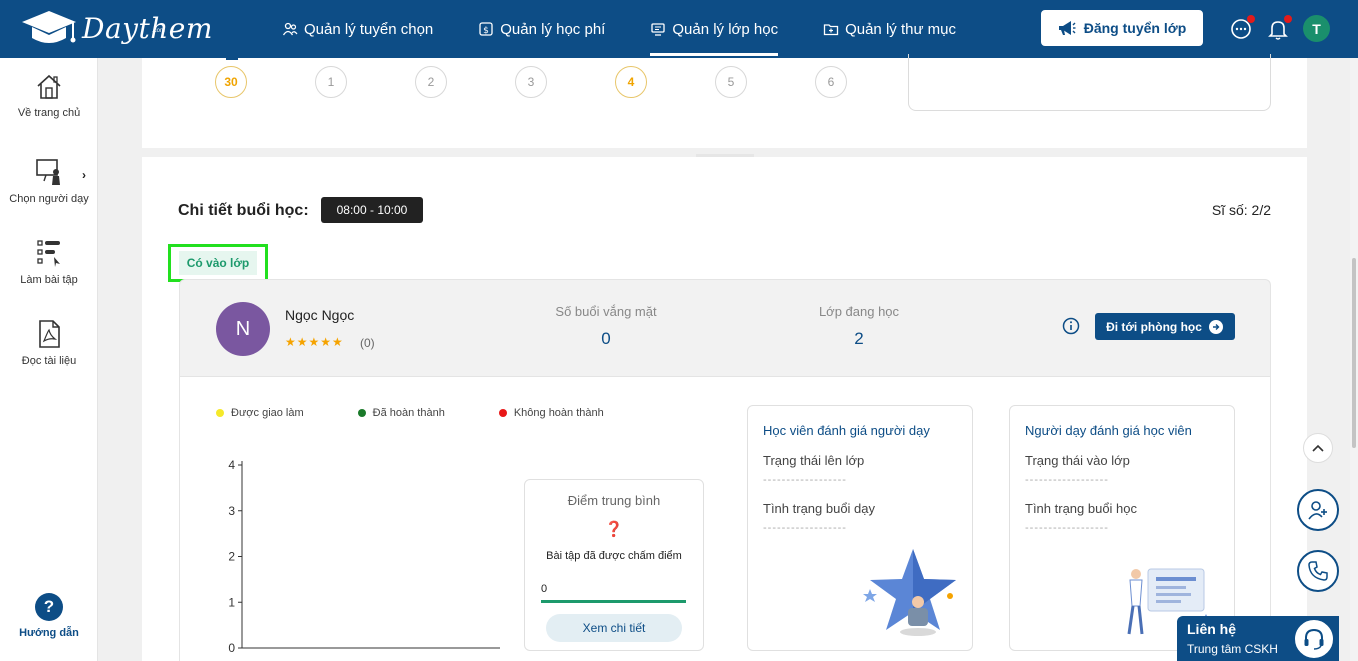 The image size is (1358, 661). I want to click on view-detail-button: Xem chi tiết, so click(614, 628).